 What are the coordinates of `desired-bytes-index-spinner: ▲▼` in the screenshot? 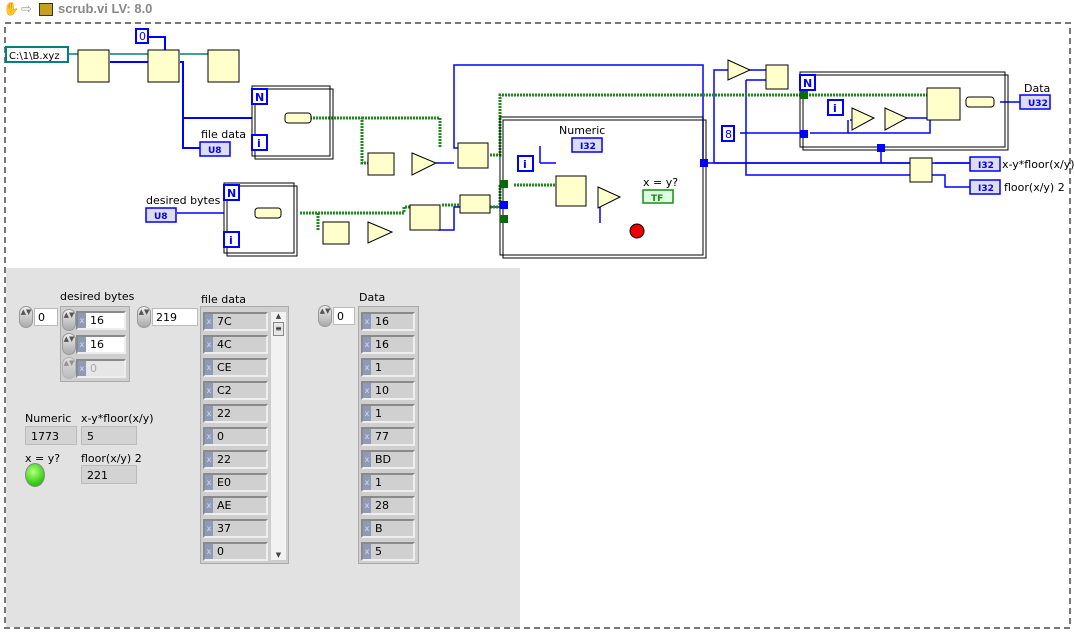 It's located at (26, 317).